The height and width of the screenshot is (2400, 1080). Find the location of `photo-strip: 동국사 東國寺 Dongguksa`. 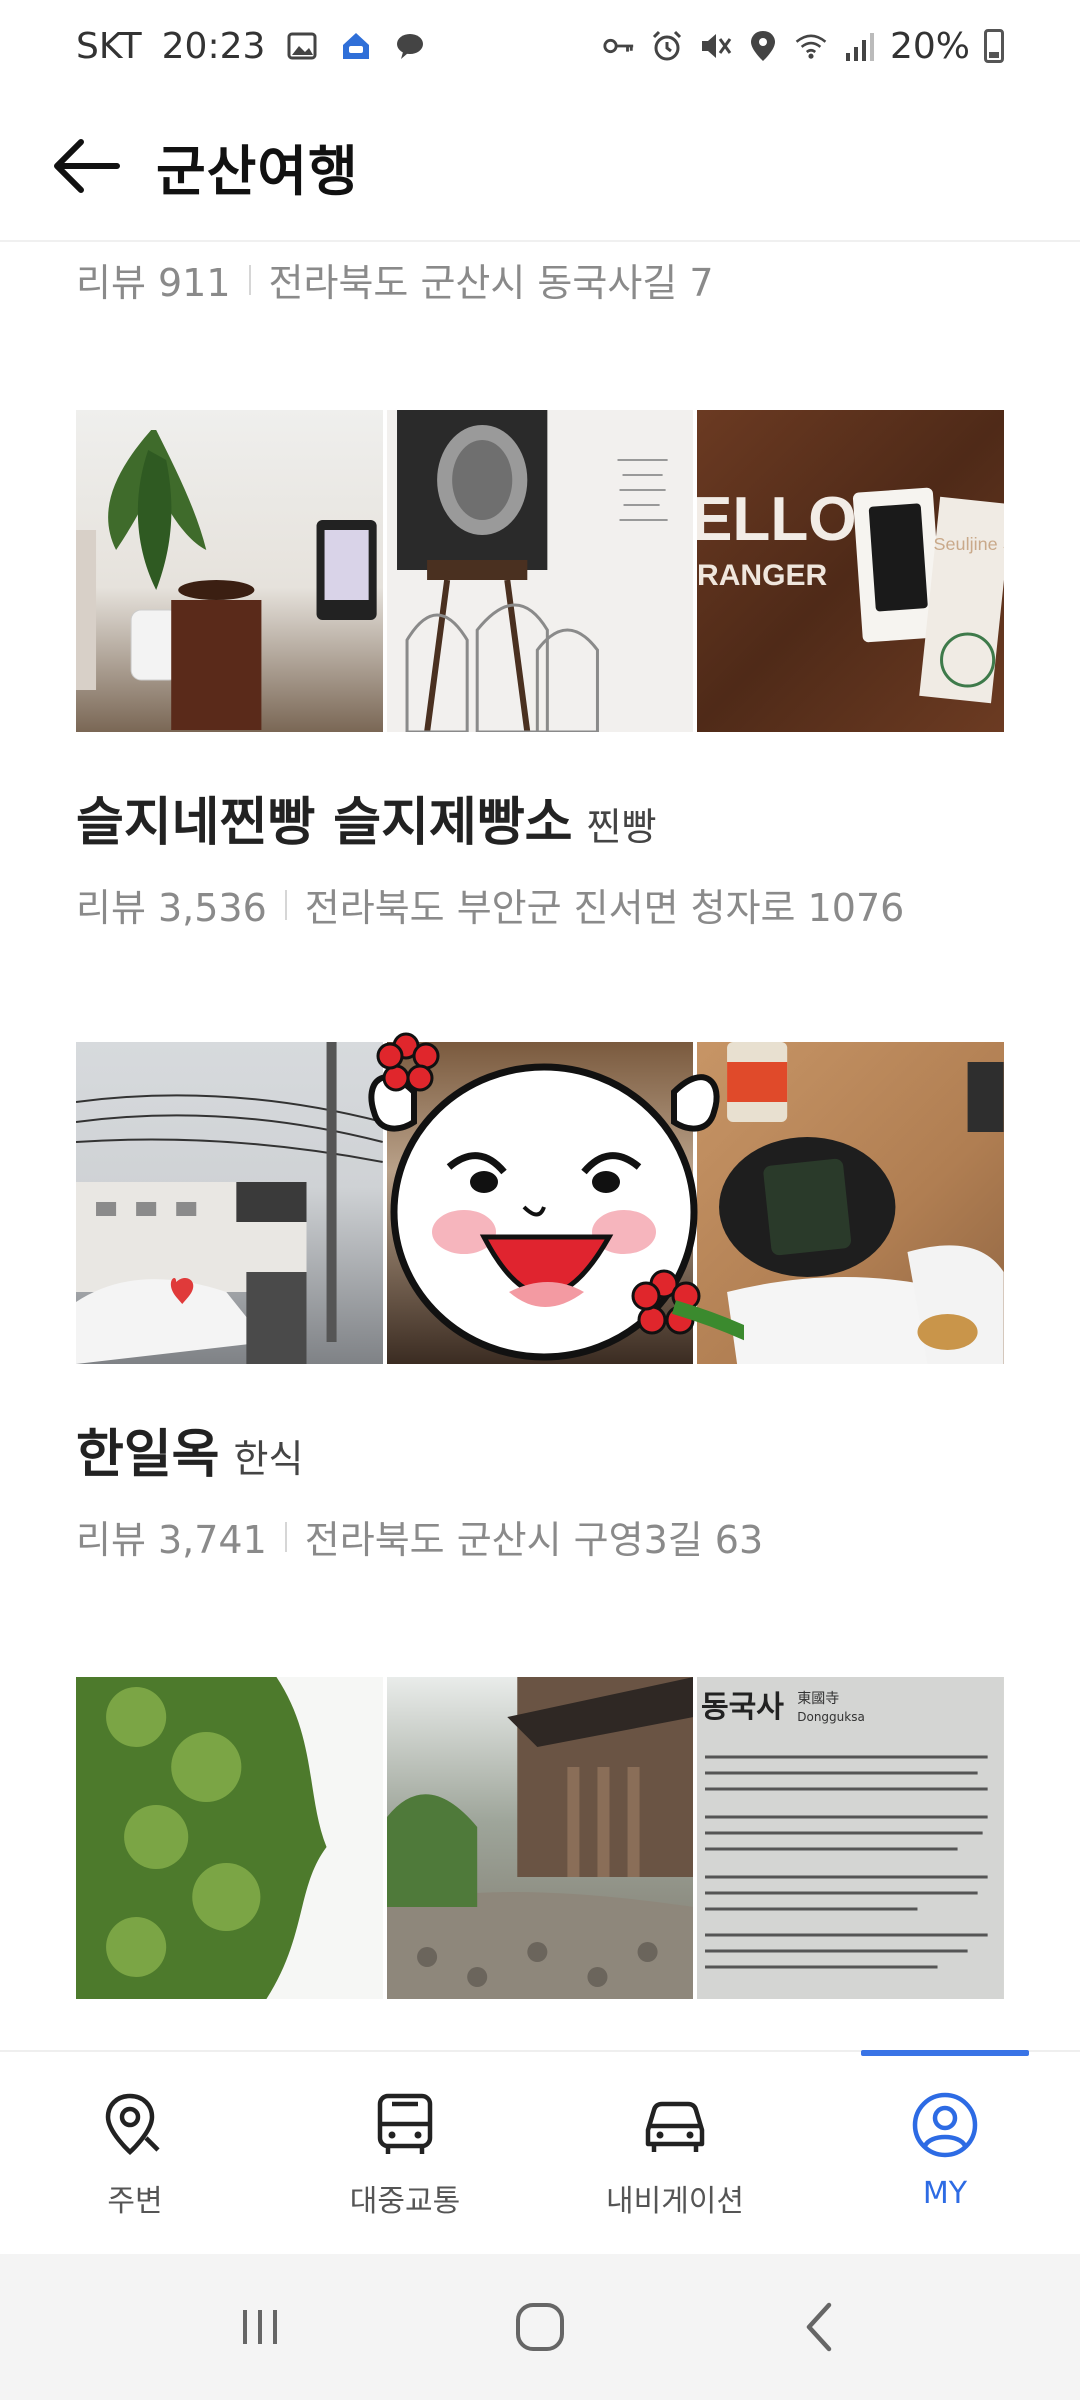

photo-strip: 동국사 東國寺 Dongguksa is located at coordinates (540, 1838).